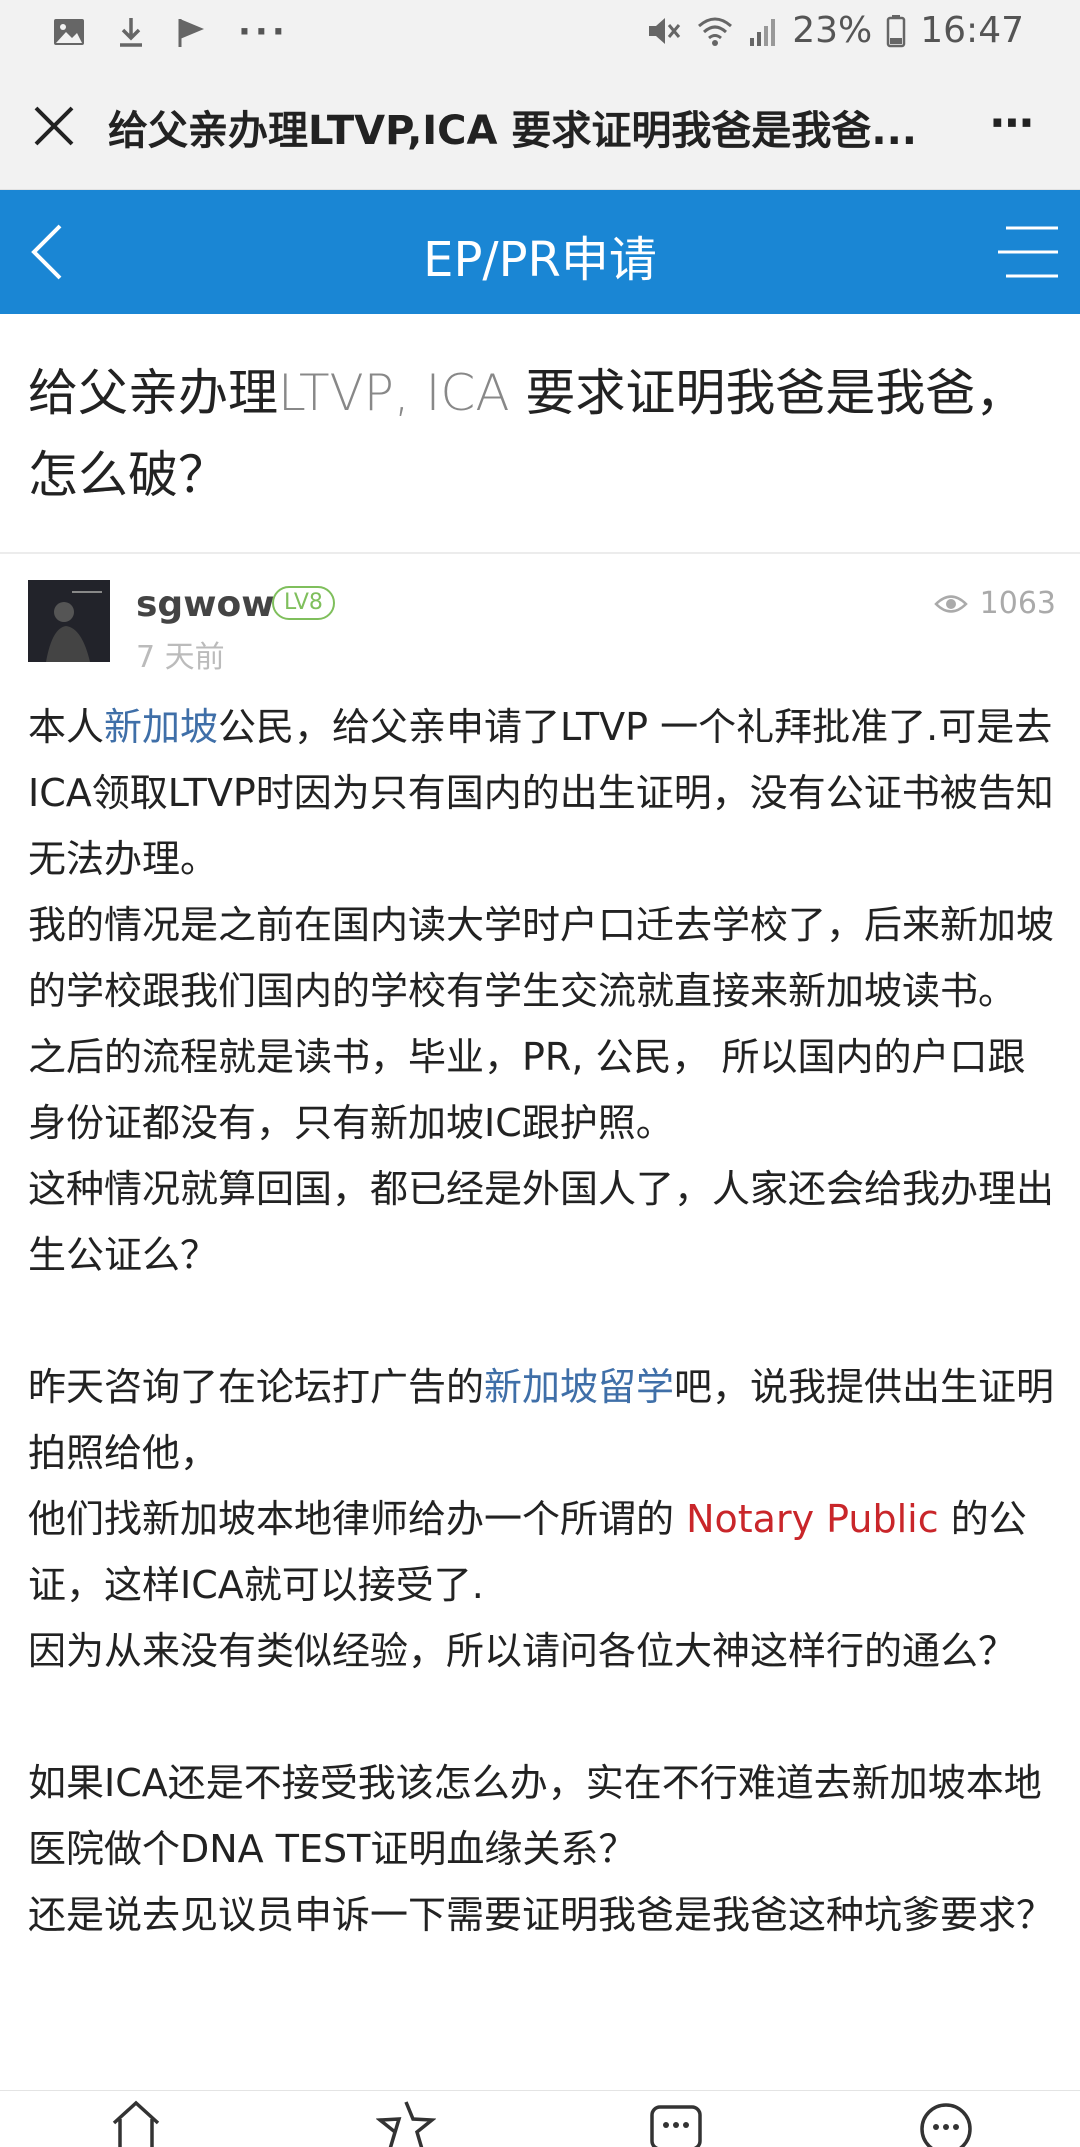  I want to click on browser-title-bar: 给父亲办理LTVP,ICA 要求证明我爸是我爸... ⋯, so click(540, 127).